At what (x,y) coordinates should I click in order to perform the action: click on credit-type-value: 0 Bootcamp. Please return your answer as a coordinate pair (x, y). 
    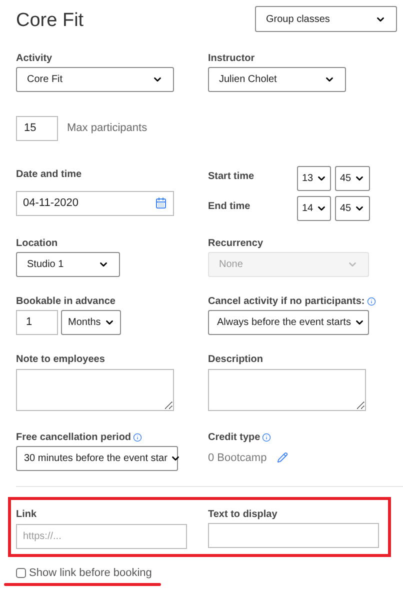
    Looking at the image, I should click on (237, 458).